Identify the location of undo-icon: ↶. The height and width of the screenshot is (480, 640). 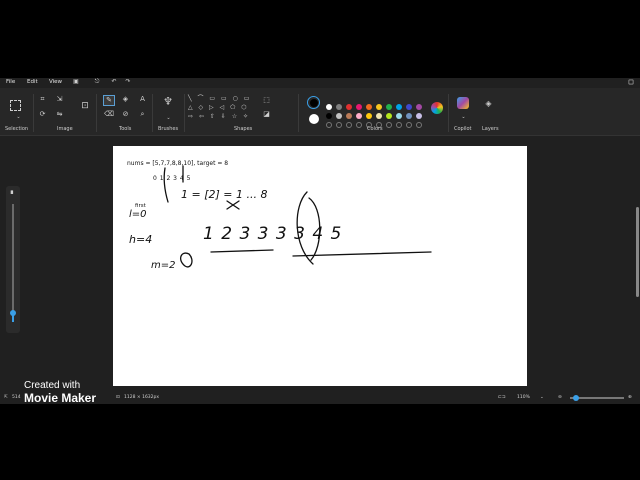
(114, 82).